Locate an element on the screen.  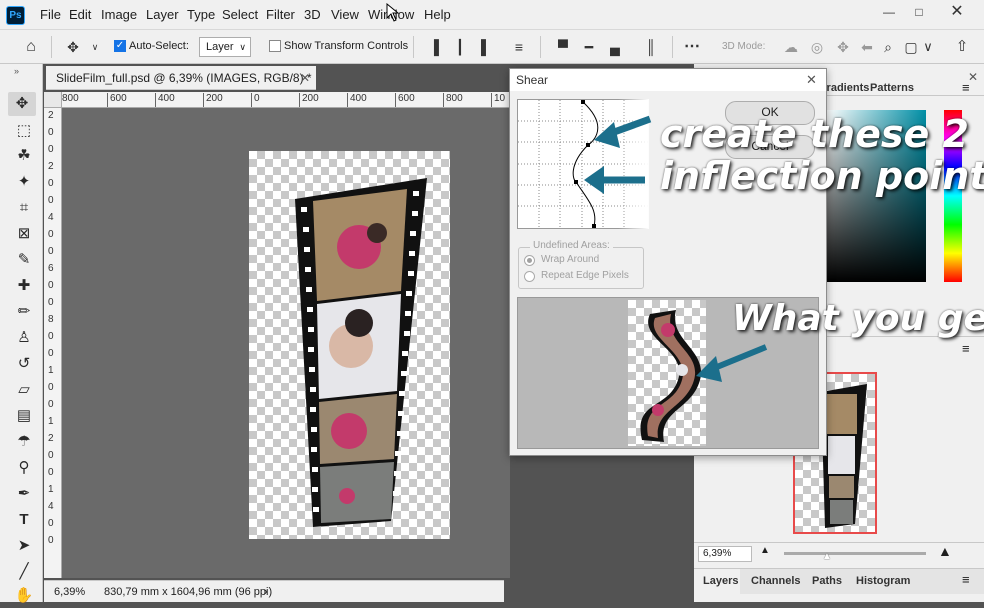
annotation-line-1: create these 2 is located at coordinates (814, 134).